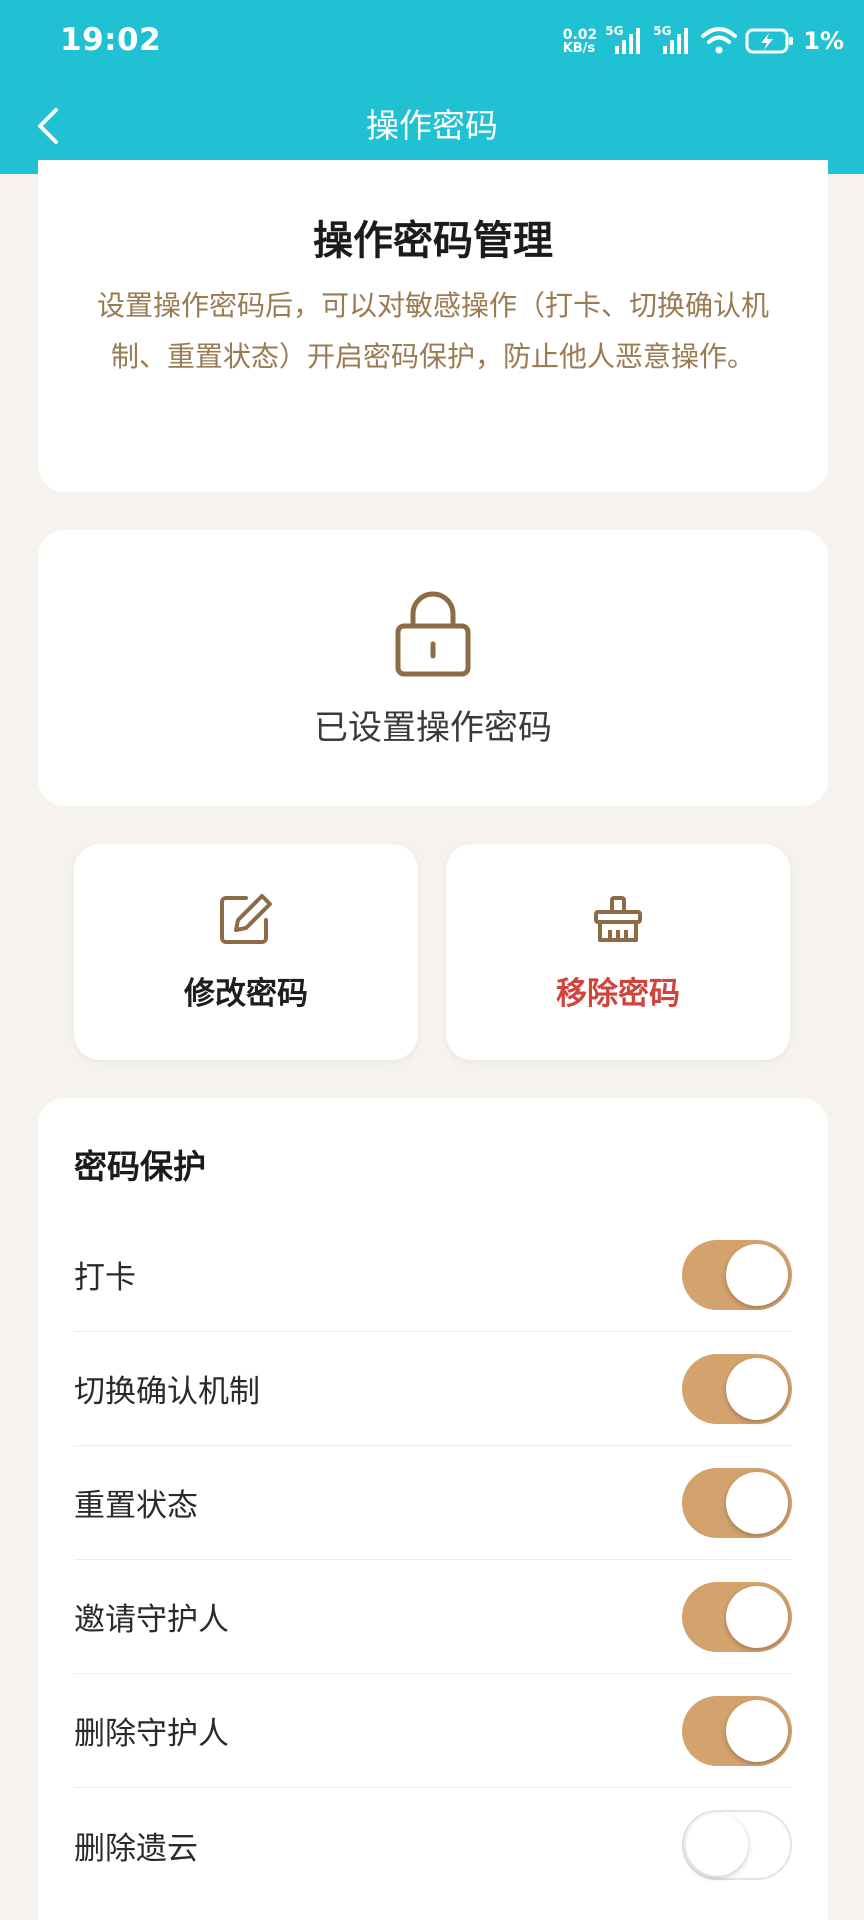  Describe the element at coordinates (433, 1389) in the screenshot. I see `protection-row-switch-mechanism: 切换确认机制` at that location.